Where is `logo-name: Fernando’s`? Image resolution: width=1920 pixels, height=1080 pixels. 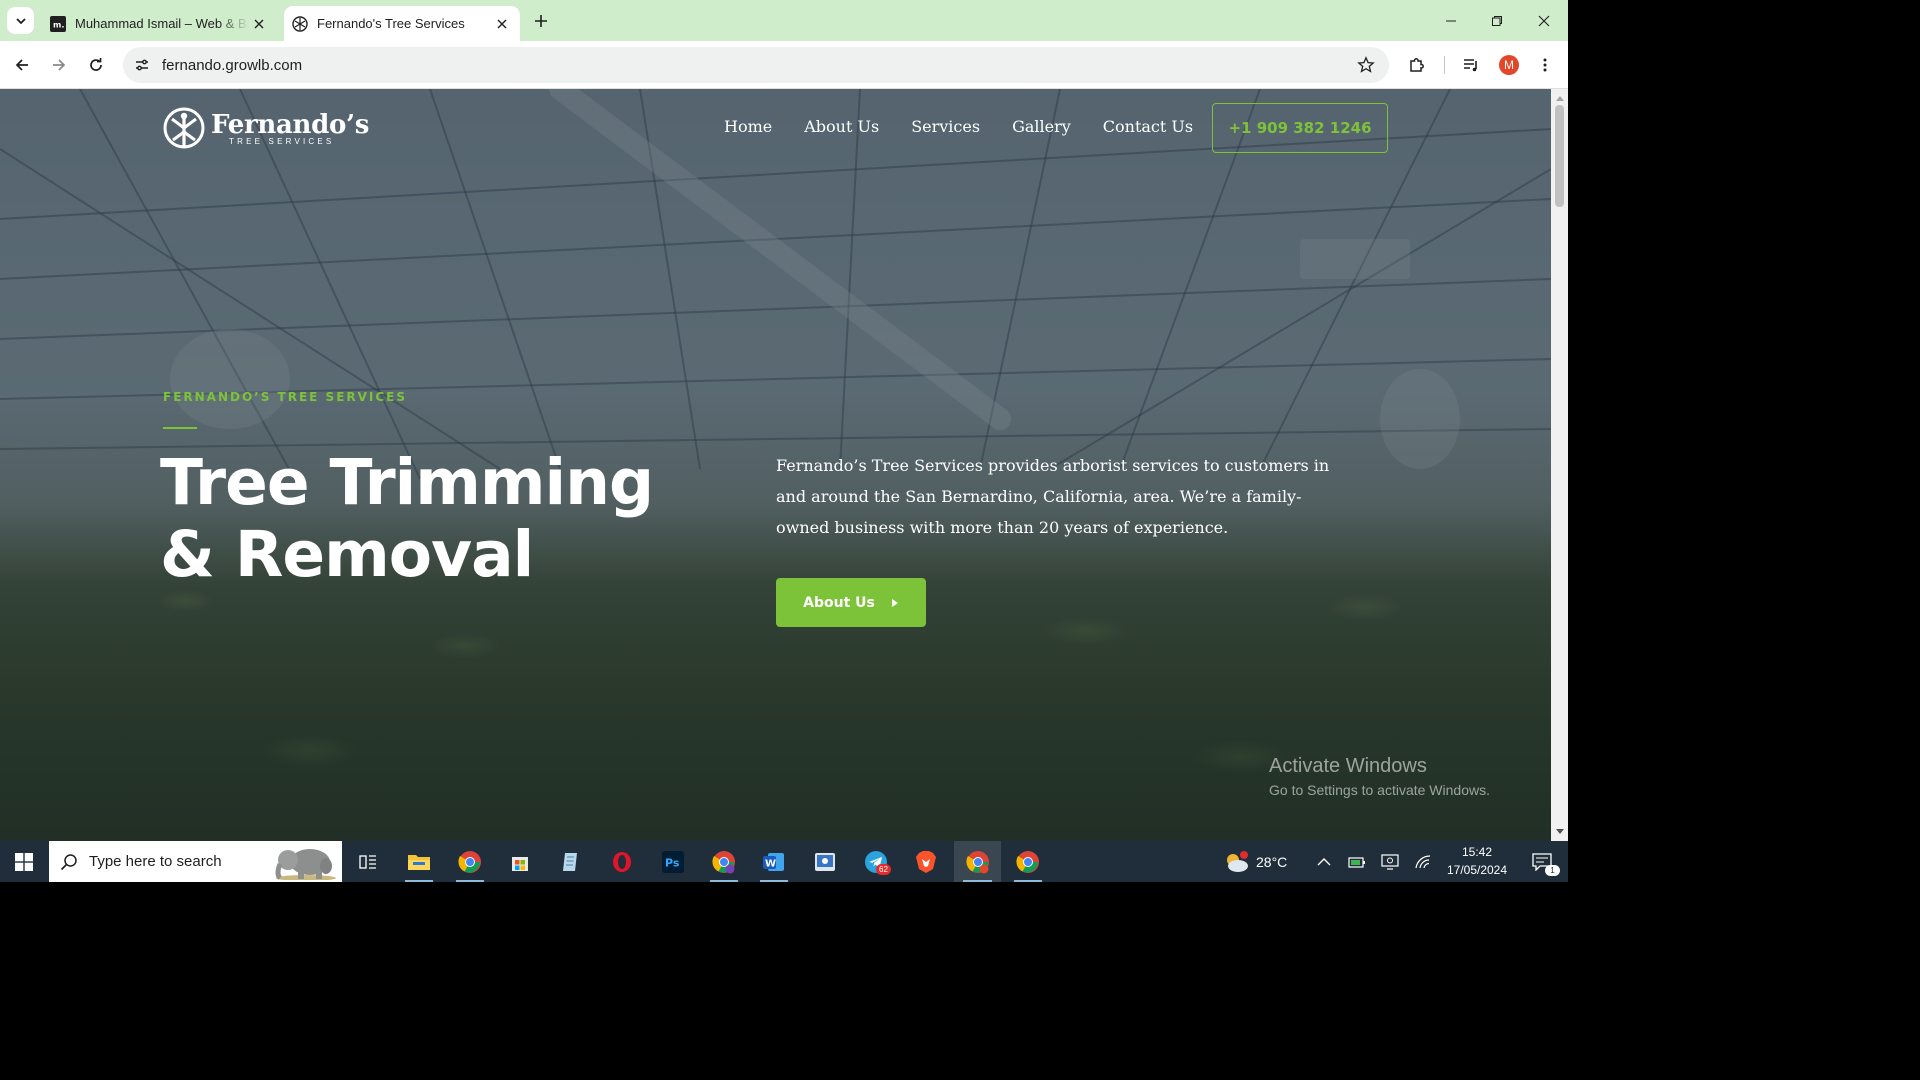
logo-name: Fernando’s is located at coordinates (290, 124).